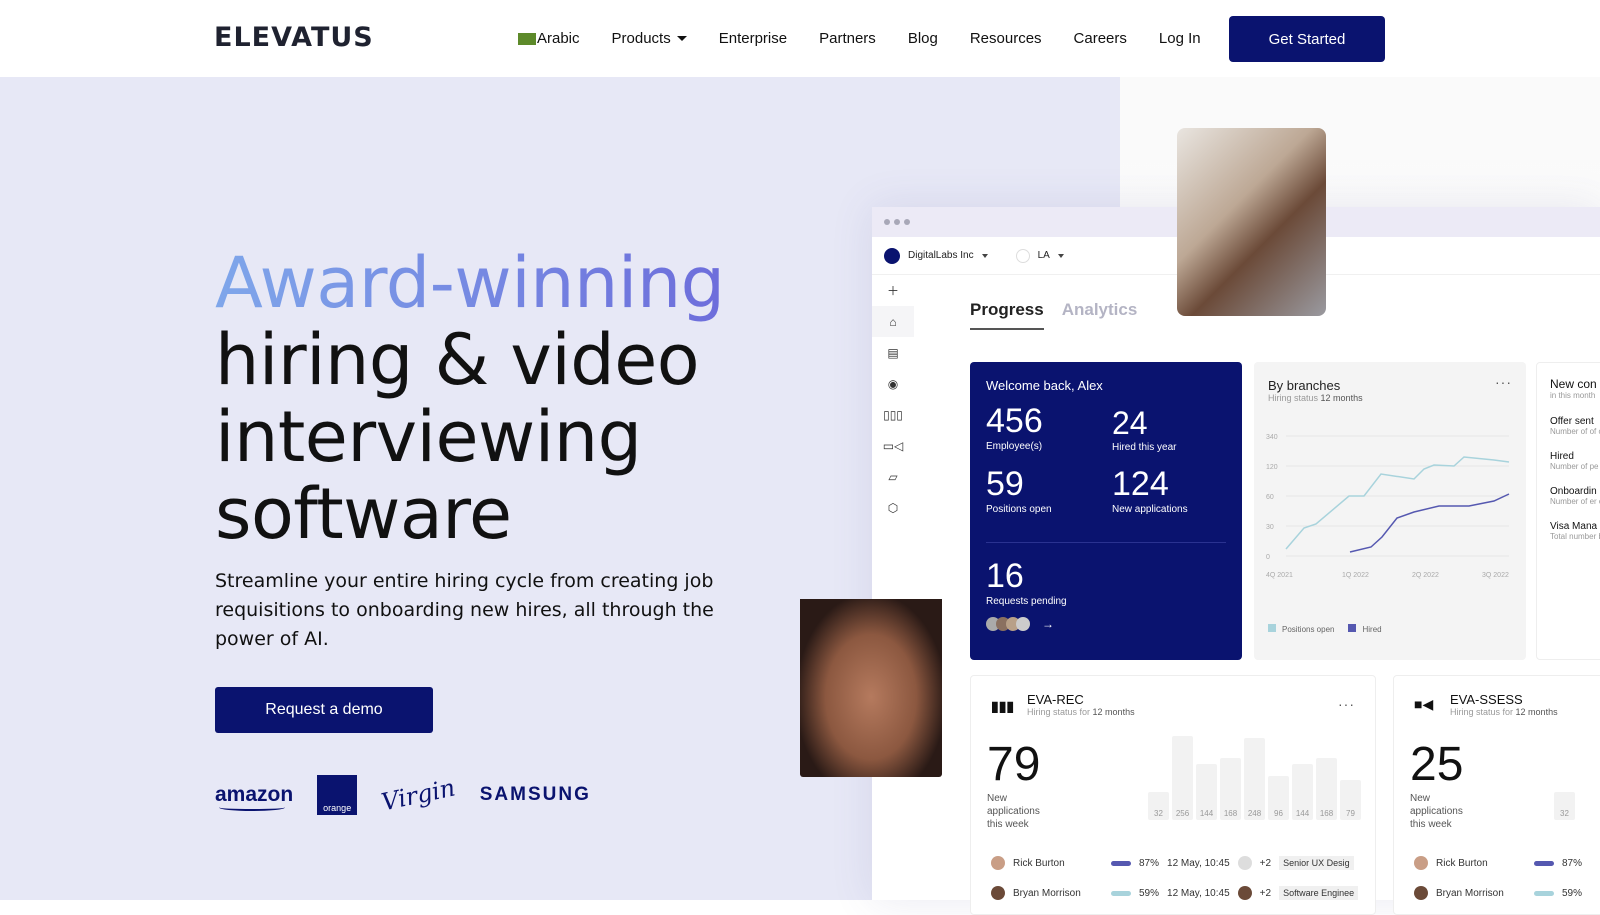  I want to click on tab-analytics: Analytics, so click(1100, 315).